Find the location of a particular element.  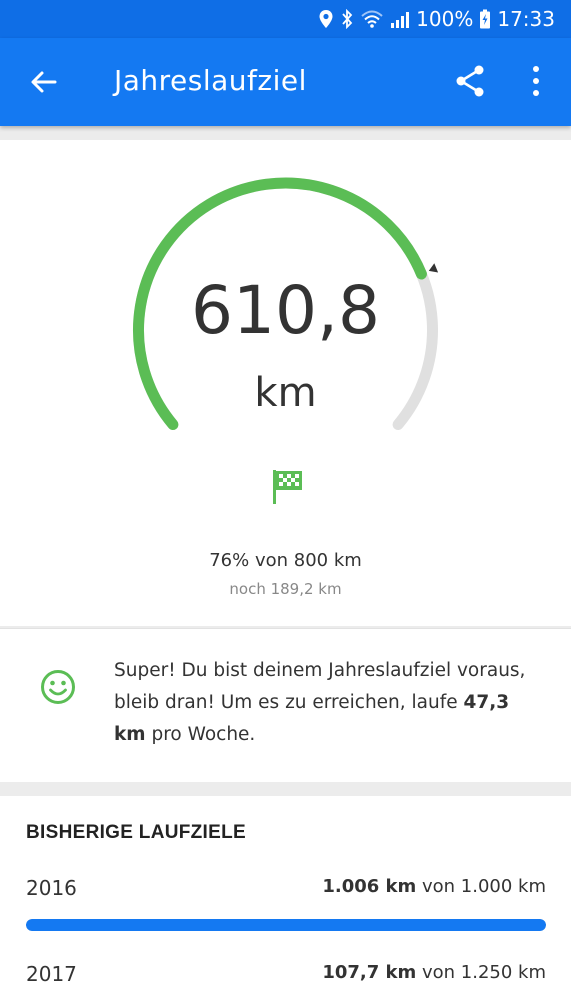

message-text-2: pro Woche. is located at coordinates (200, 734).